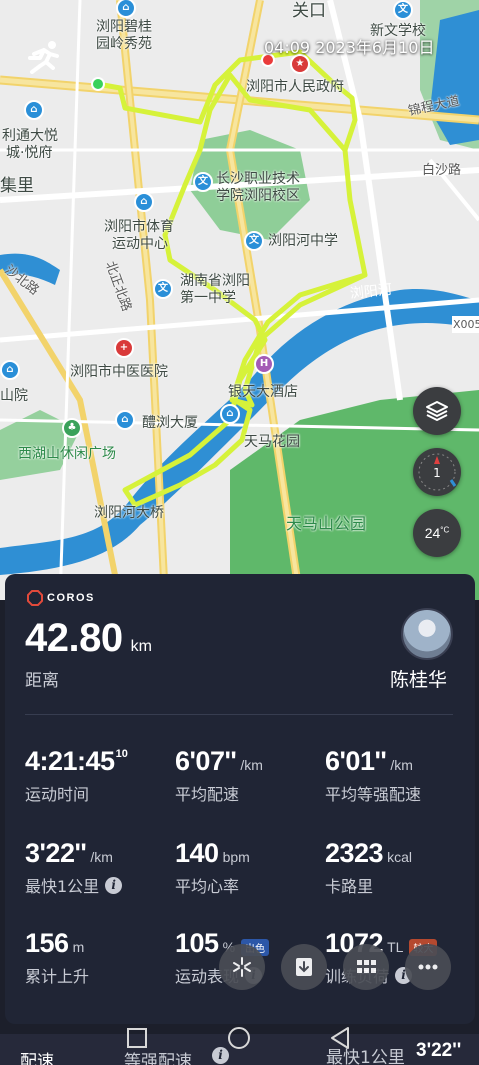 Image resolution: width=479 pixels, height=1065 pixels. What do you see at coordinates (124, 44) in the screenshot?
I see `map-label-xiuyuan: 园岭秀苑` at bounding box center [124, 44].